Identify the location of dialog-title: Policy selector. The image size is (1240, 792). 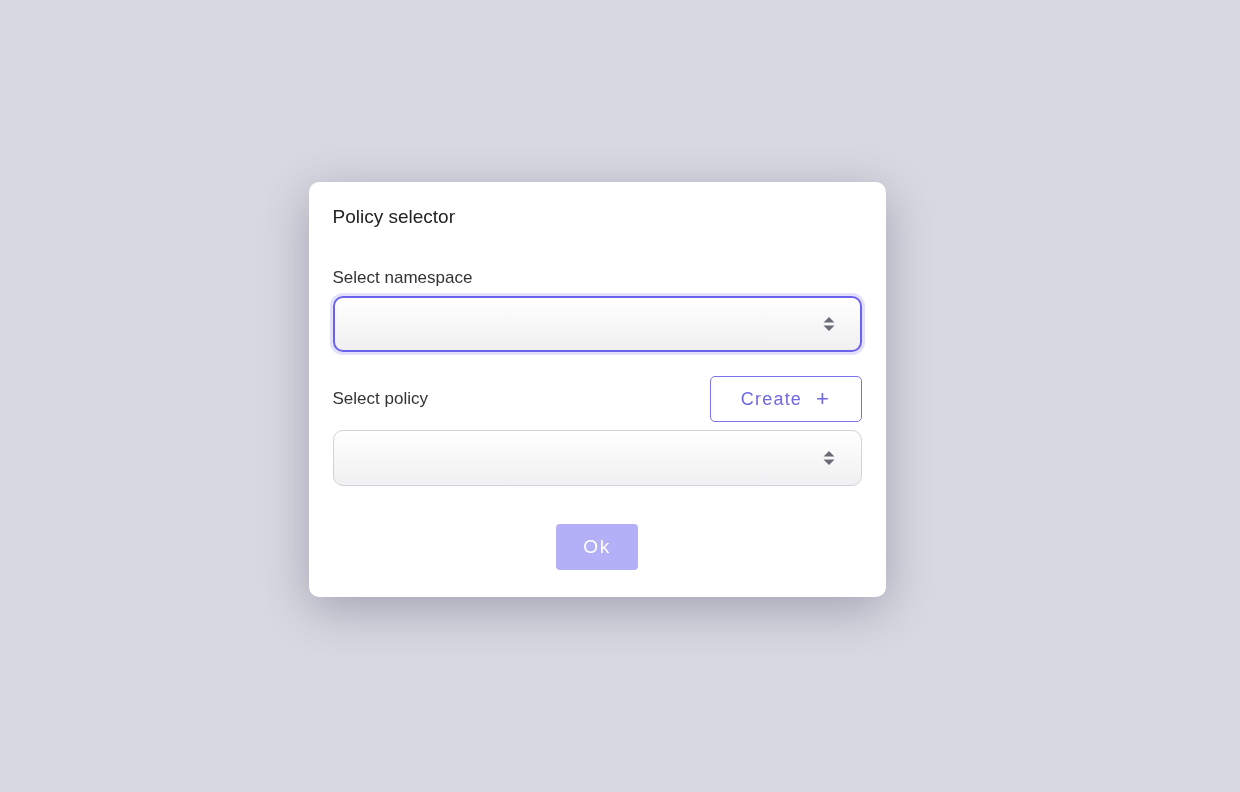
(394, 217).